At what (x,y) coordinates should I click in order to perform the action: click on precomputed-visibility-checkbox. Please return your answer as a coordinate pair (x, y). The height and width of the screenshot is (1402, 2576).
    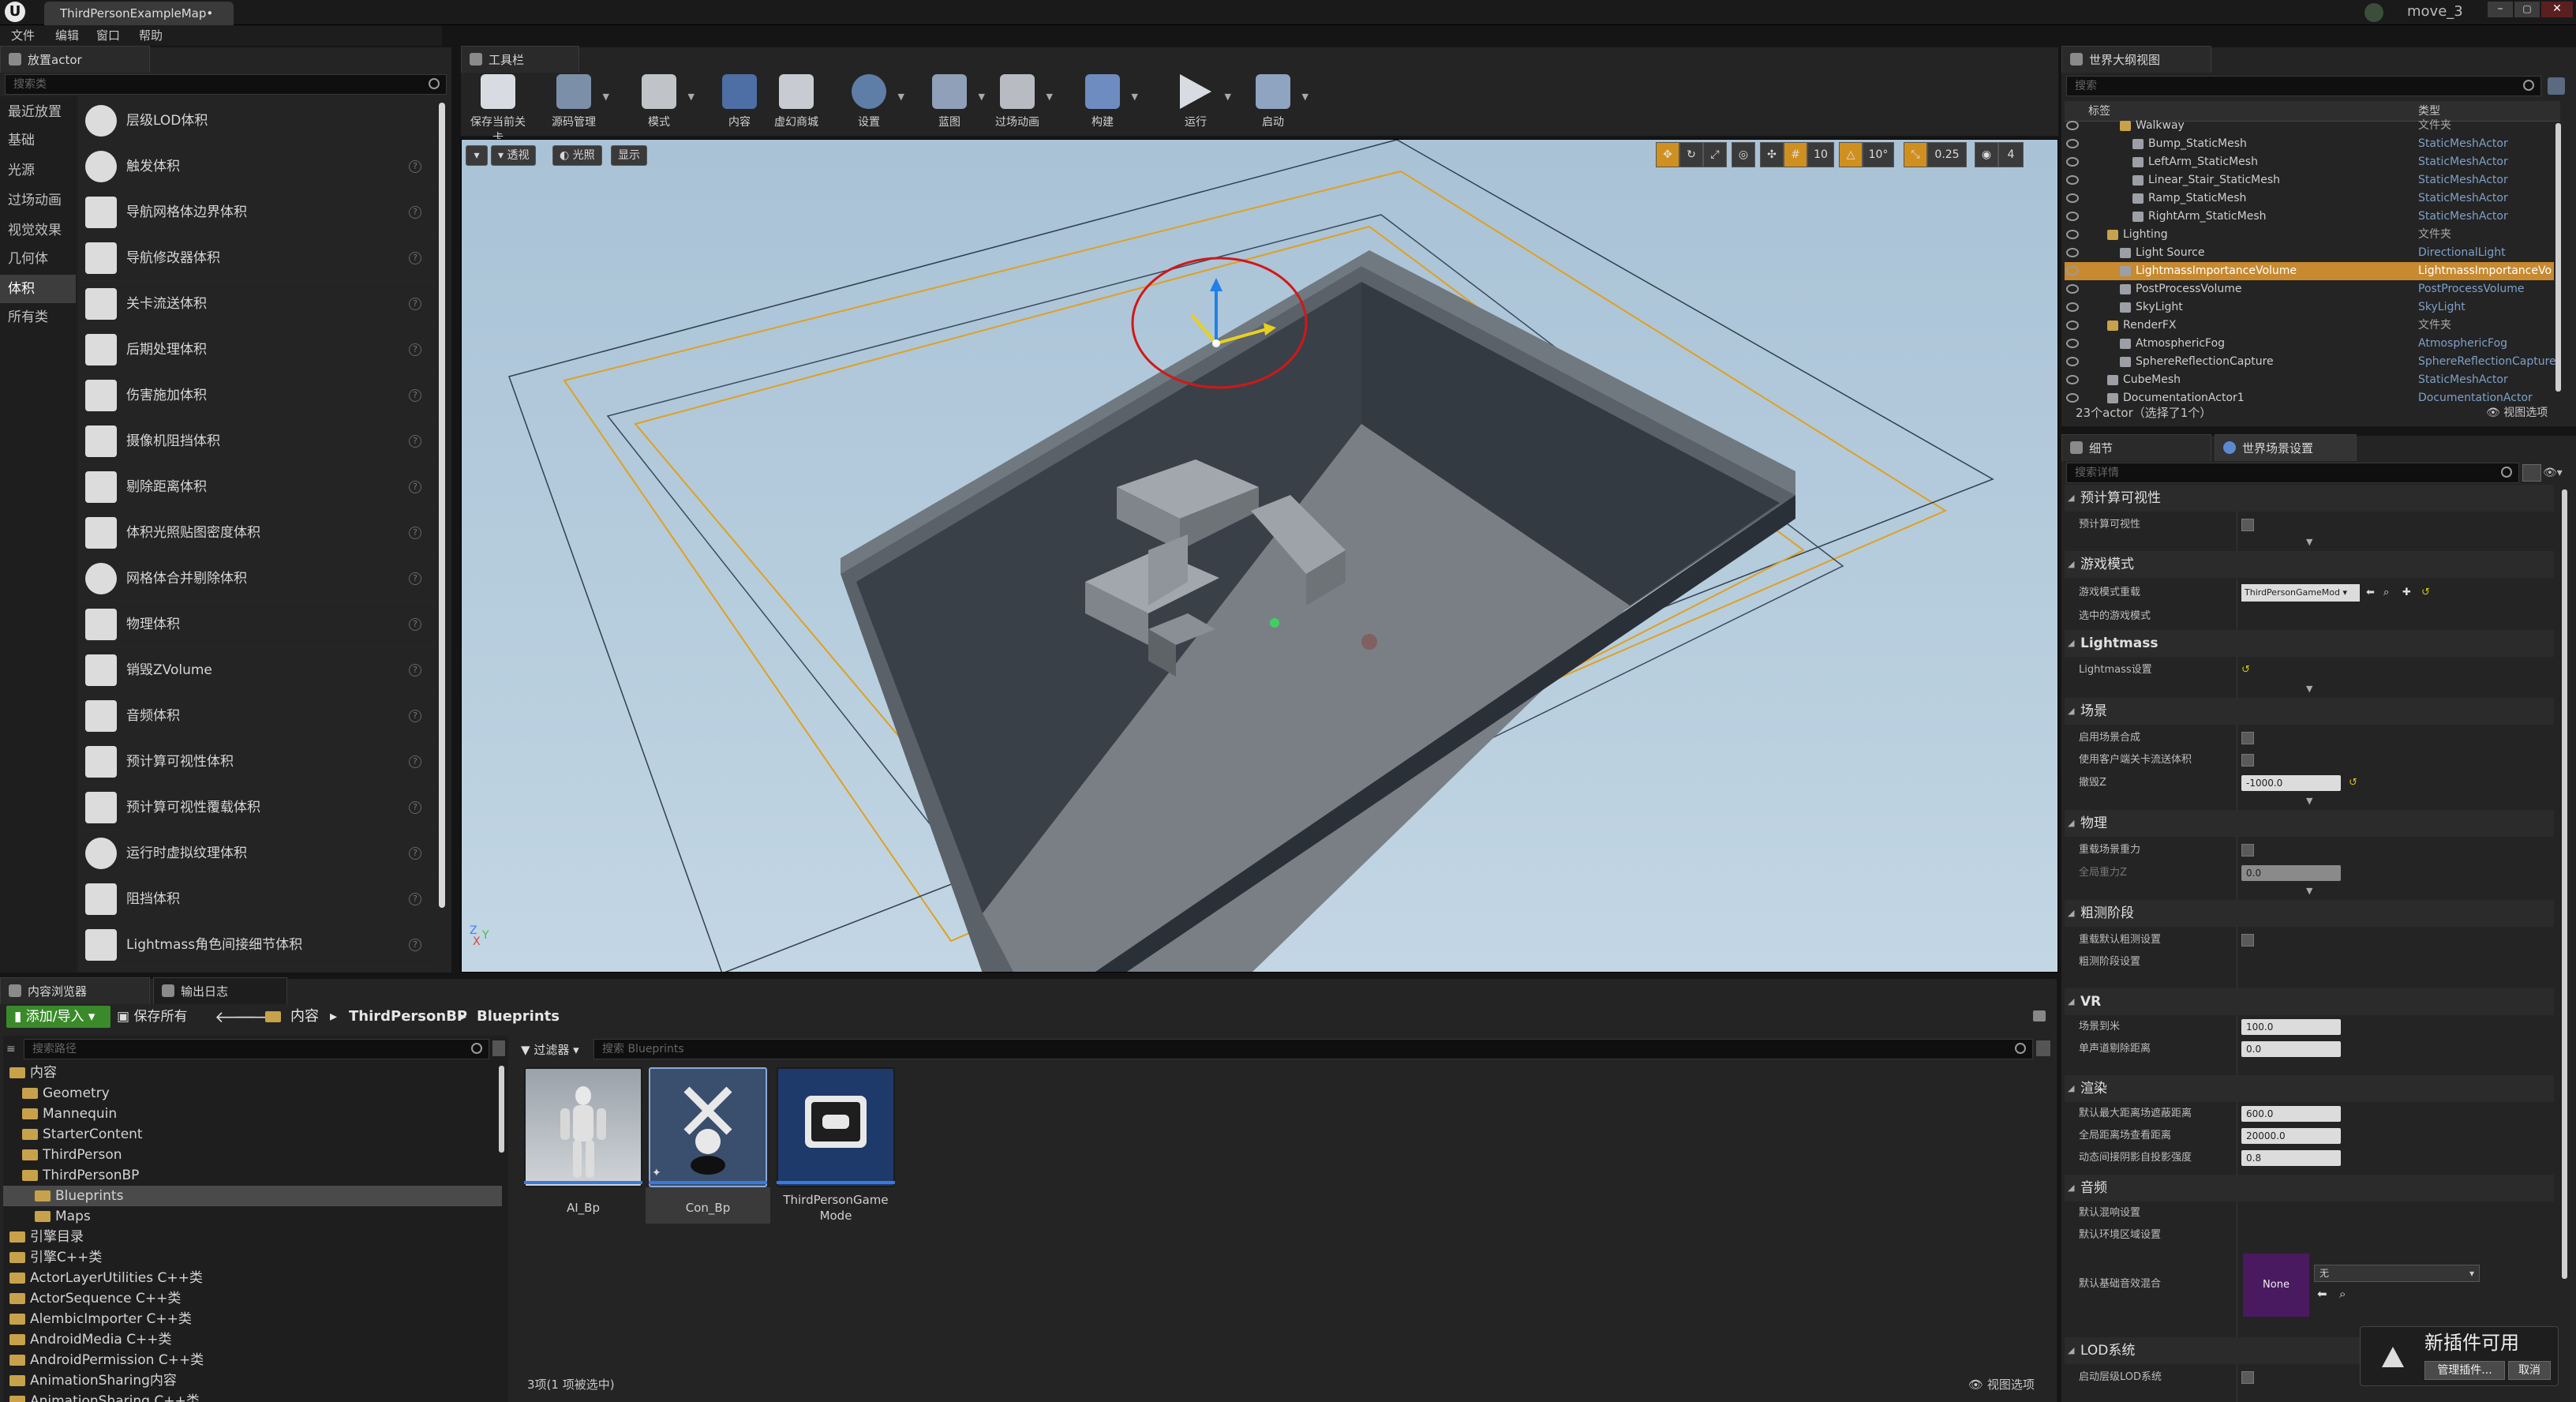
    Looking at the image, I should click on (2247, 525).